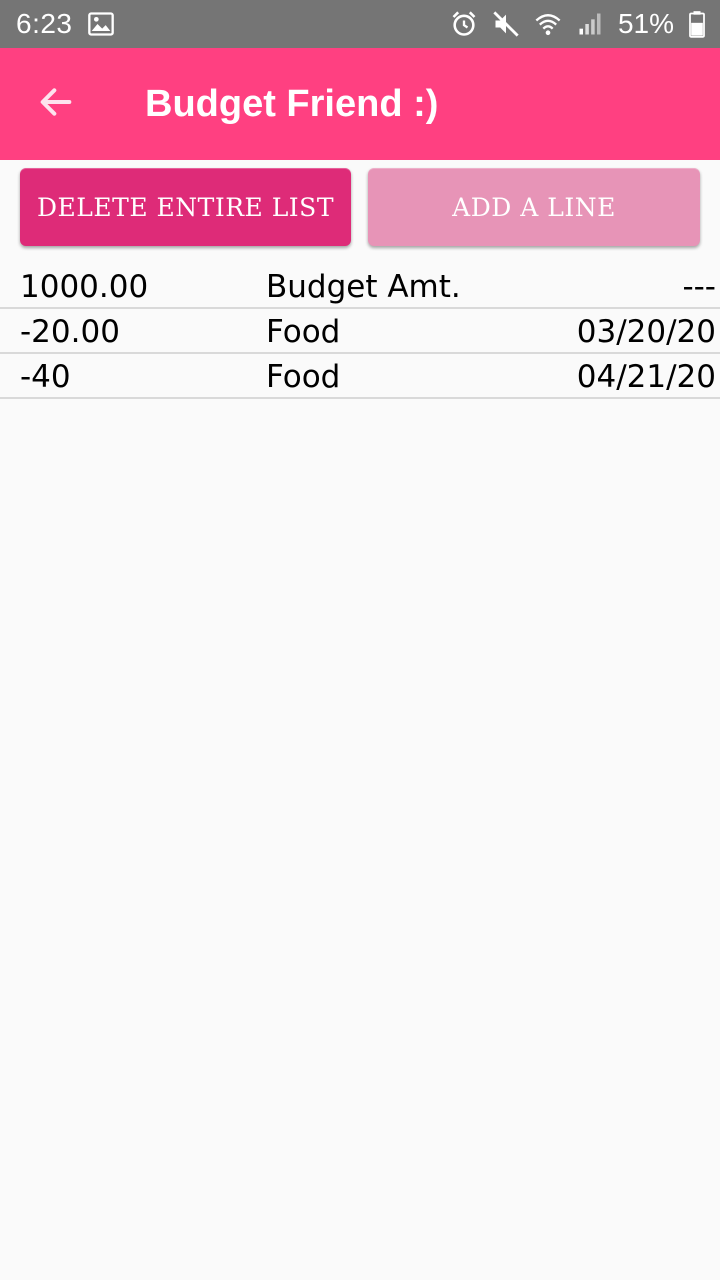  What do you see at coordinates (70, 332) in the screenshot?
I see `row-amount: -20.00` at bounding box center [70, 332].